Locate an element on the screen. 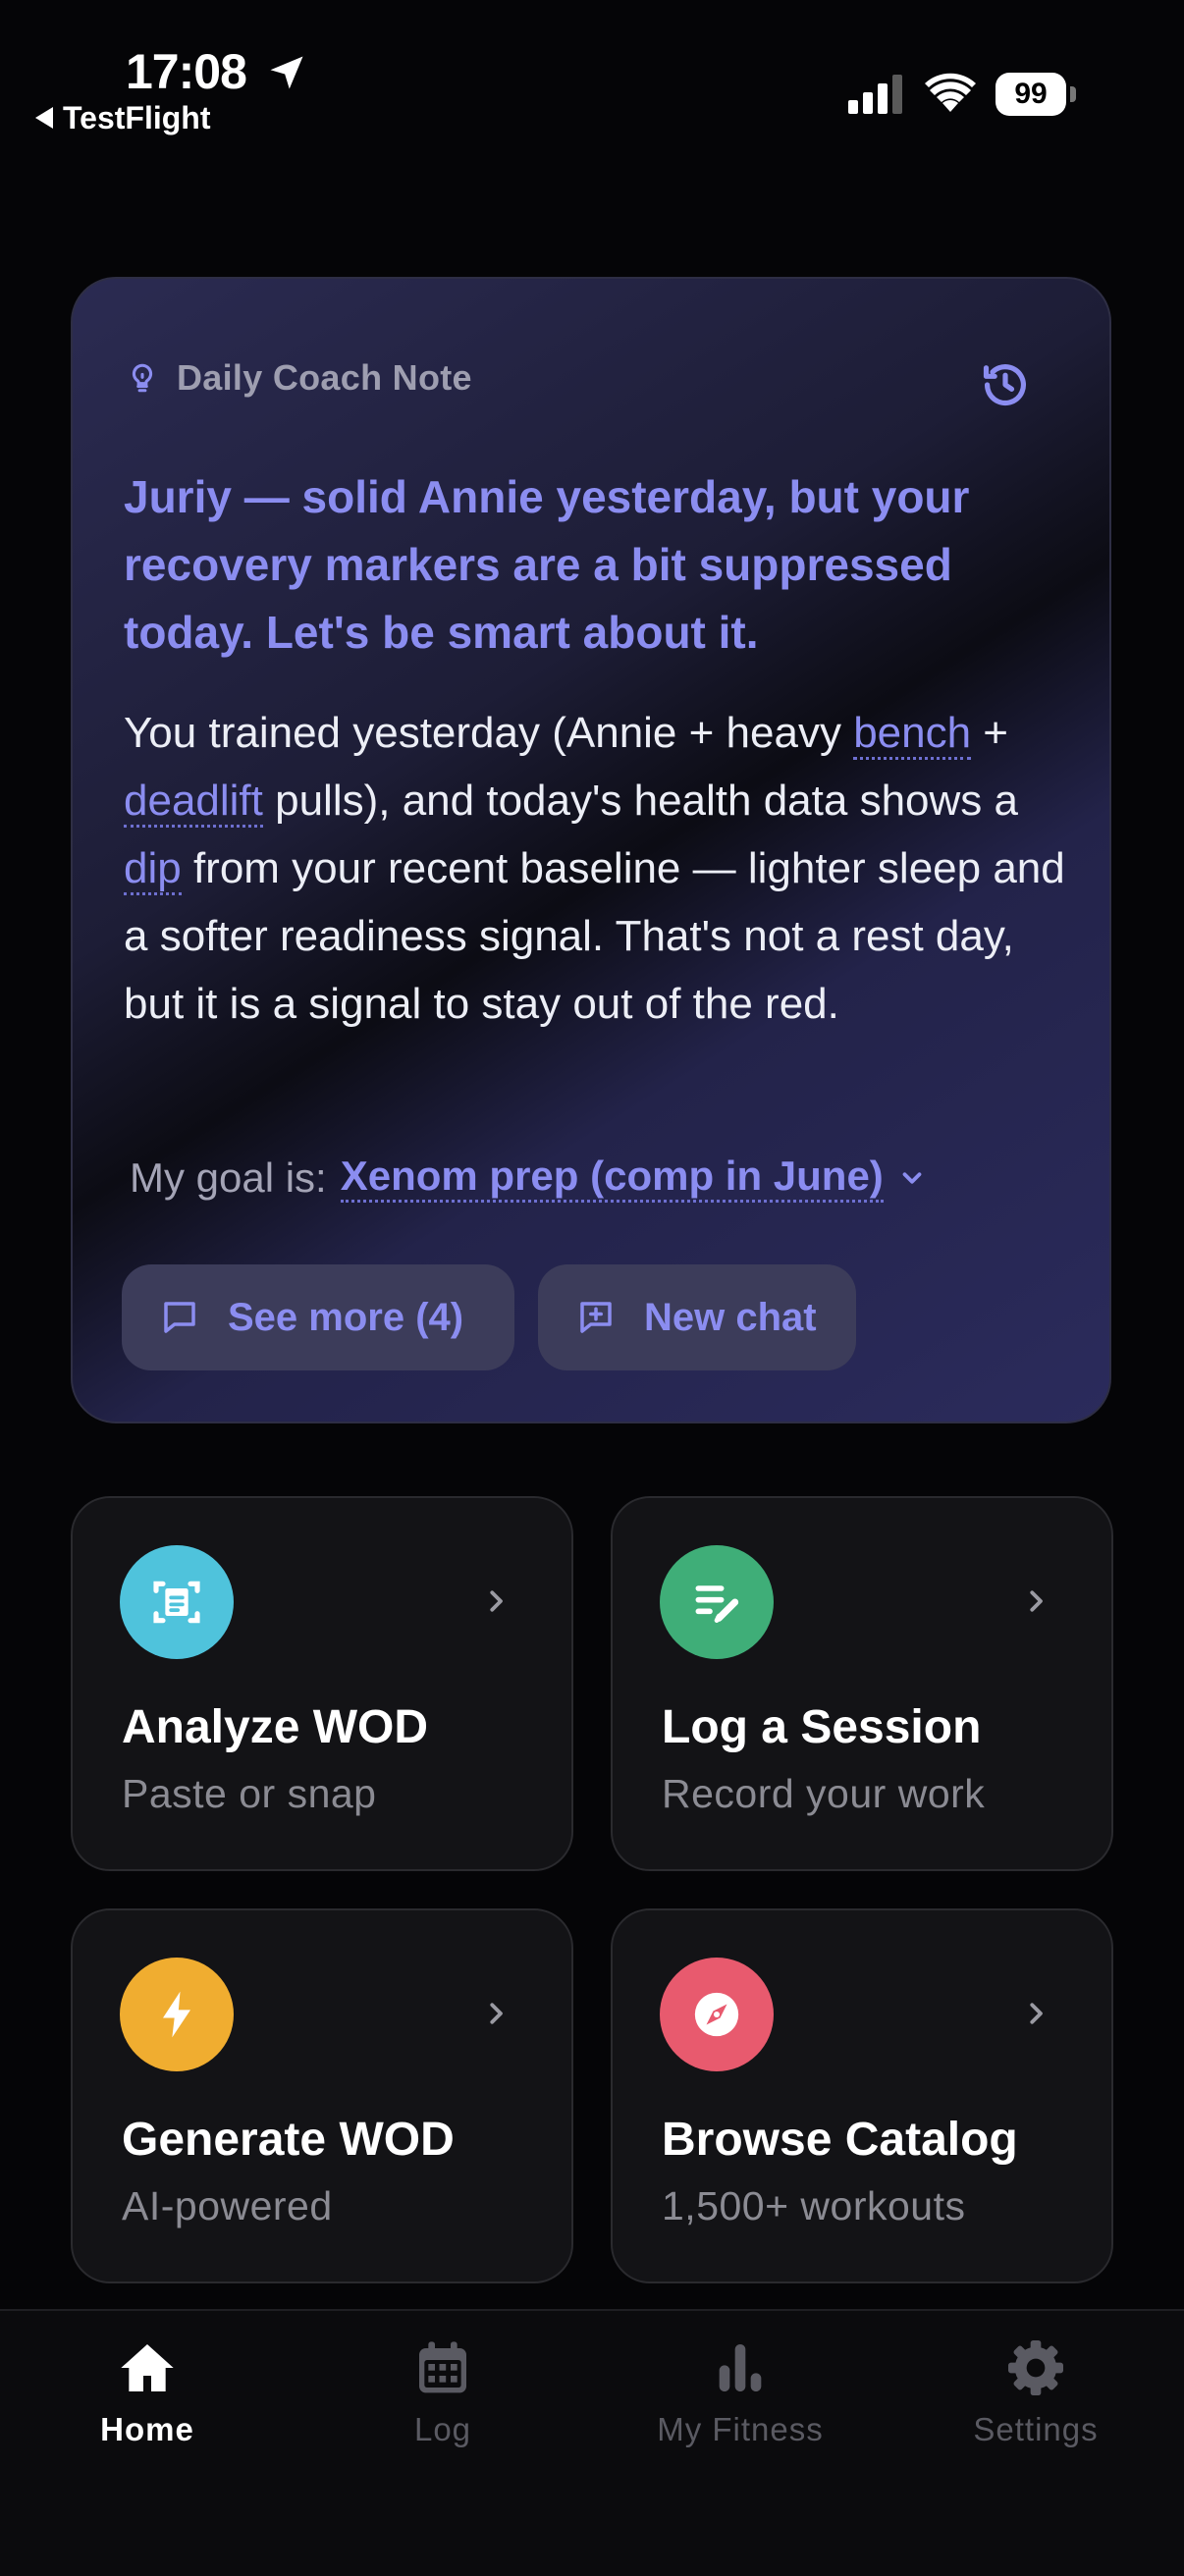 The image size is (1184, 2576). term-deadlift-link: deadlift is located at coordinates (193, 802).